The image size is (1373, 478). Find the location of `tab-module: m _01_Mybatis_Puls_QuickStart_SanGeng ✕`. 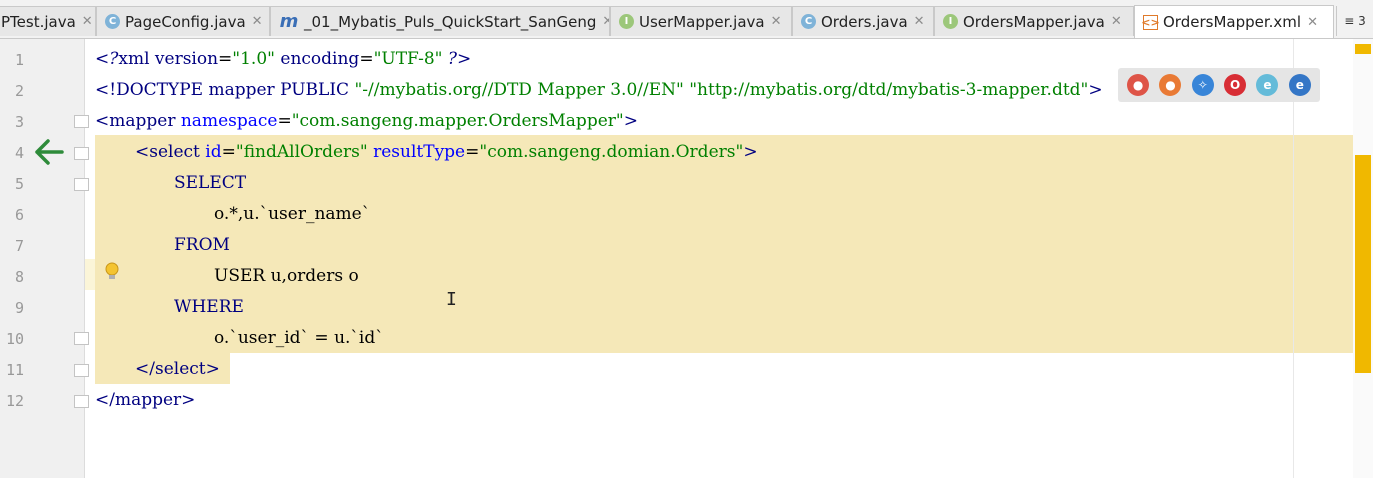

tab-module: m _01_Mybatis_Puls_QuickStart_SanGeng ✕ is located at coordinates (440, 21).